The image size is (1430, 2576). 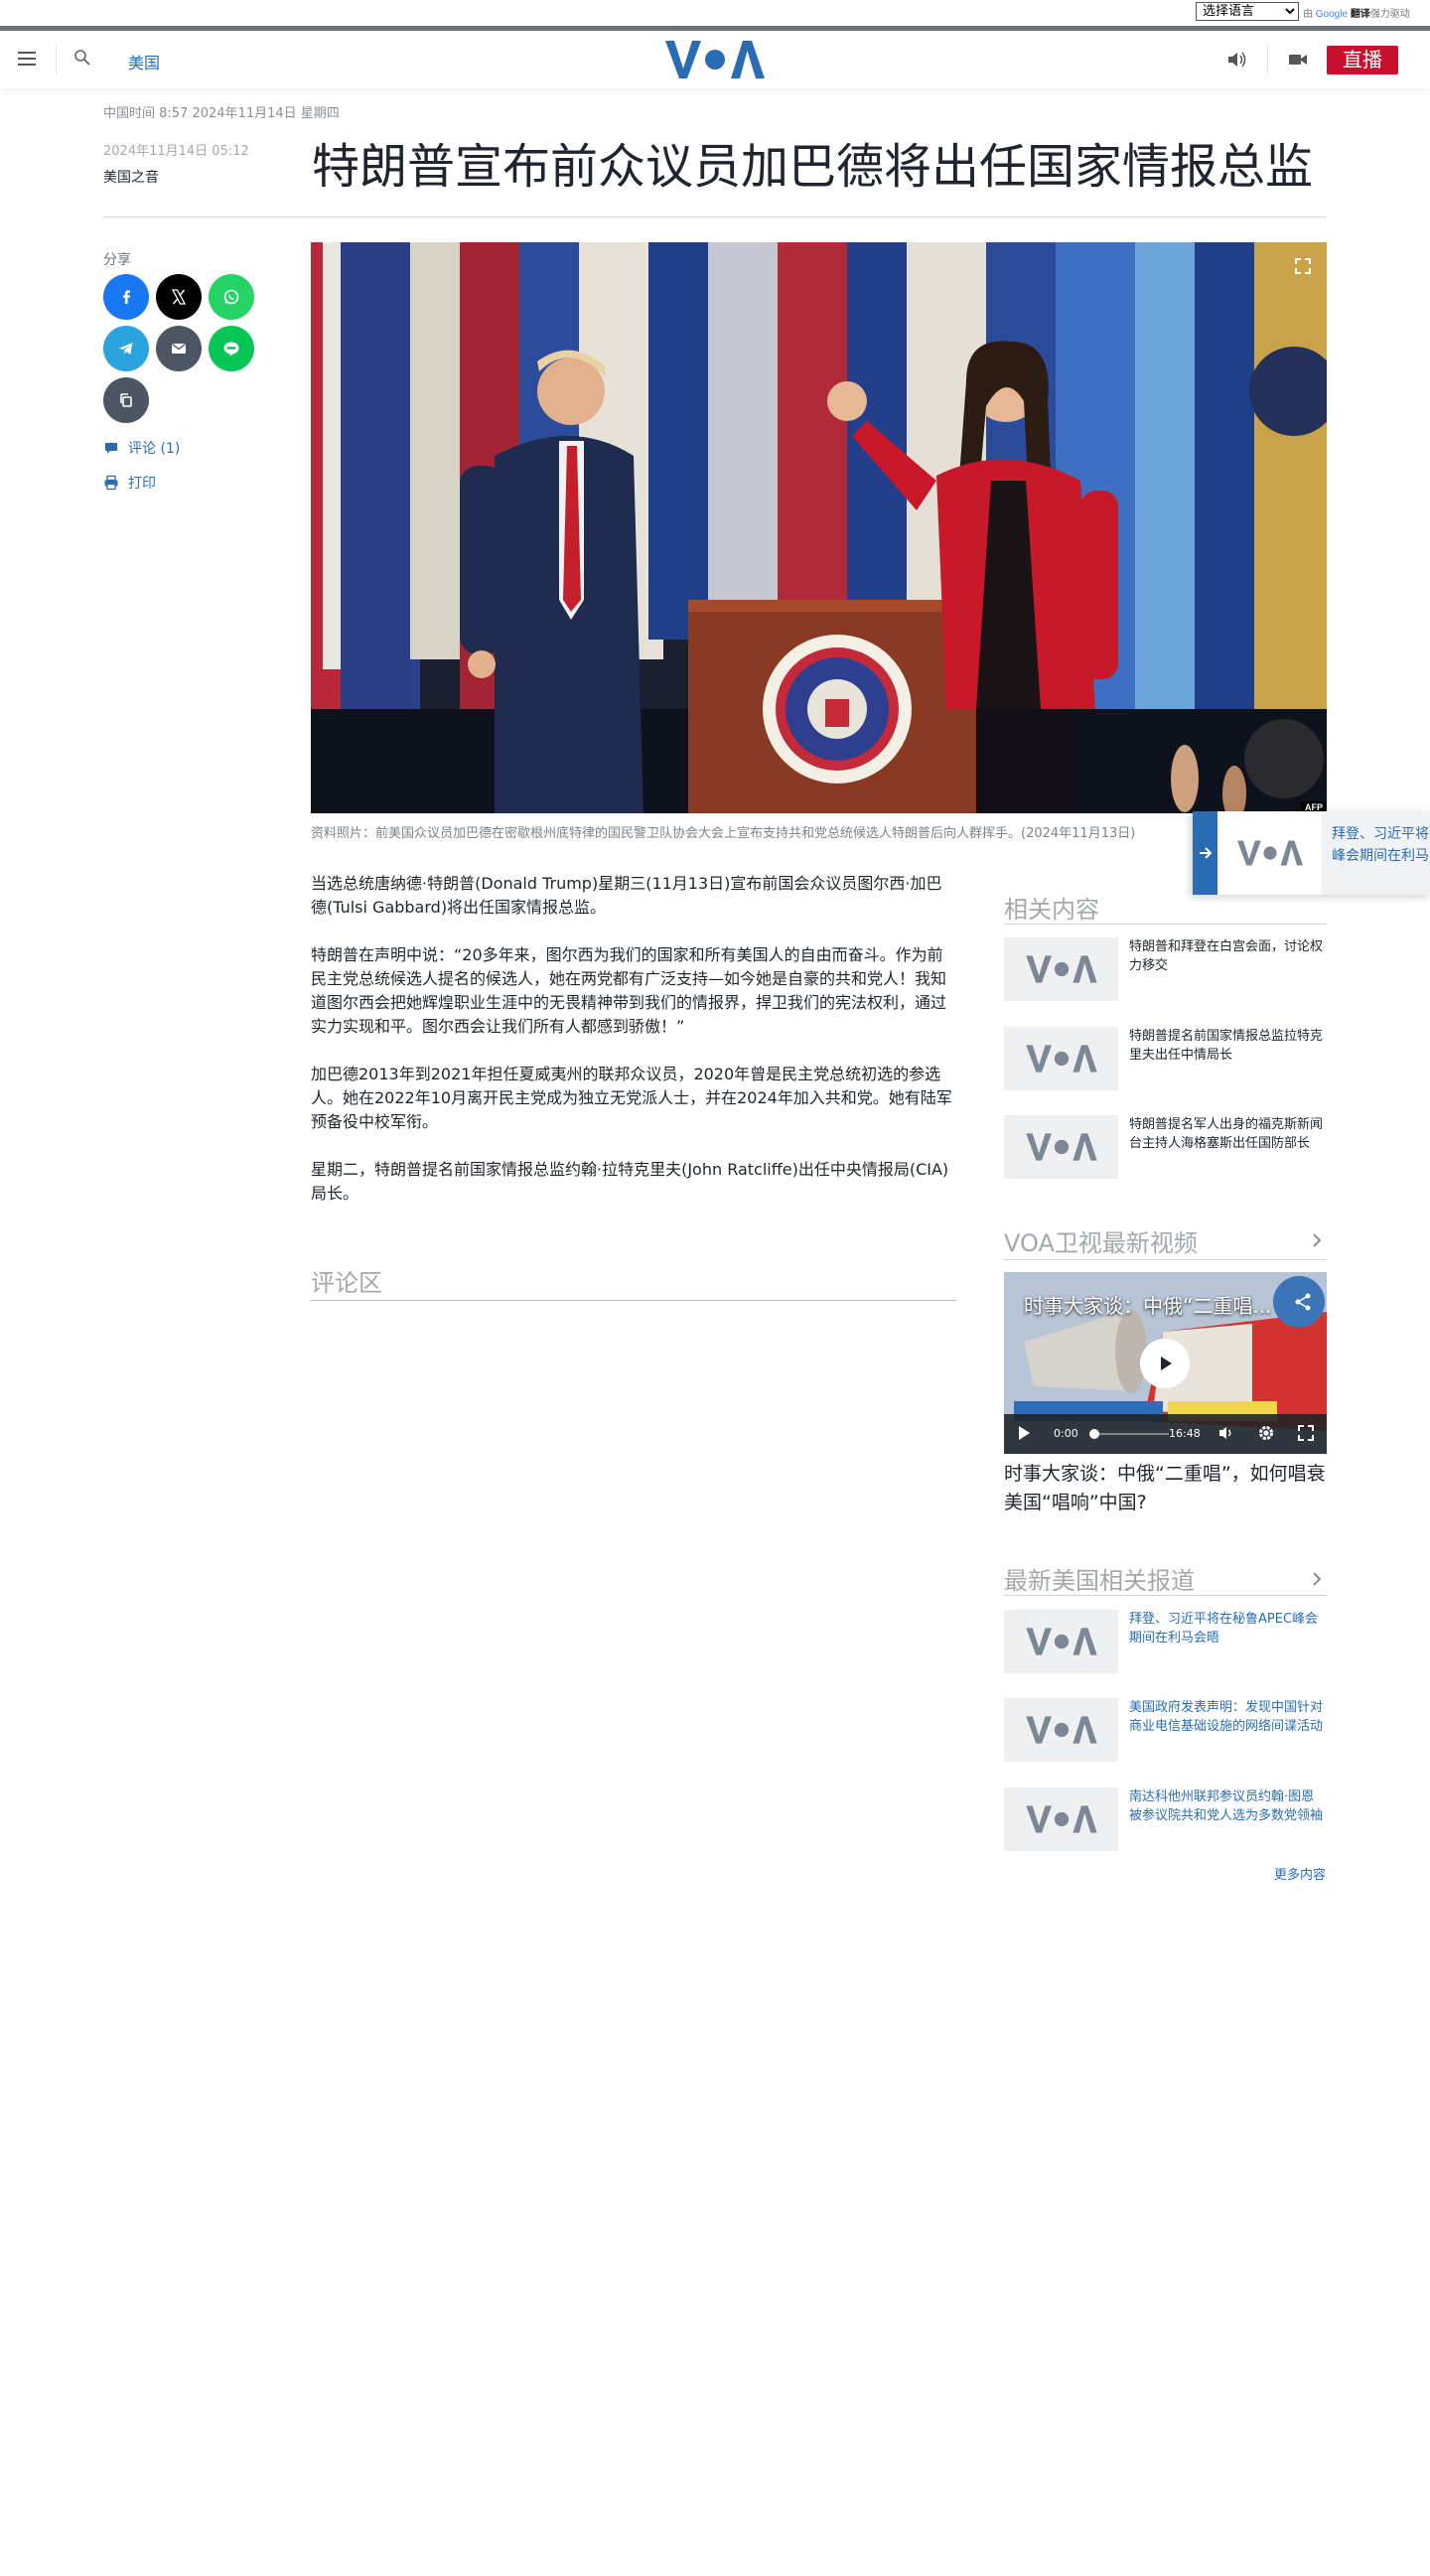 What do you see at coordinates (1248, 12) in the screenshot?
I see `language-select: 选择语言` at bounding box center [1248, 12].